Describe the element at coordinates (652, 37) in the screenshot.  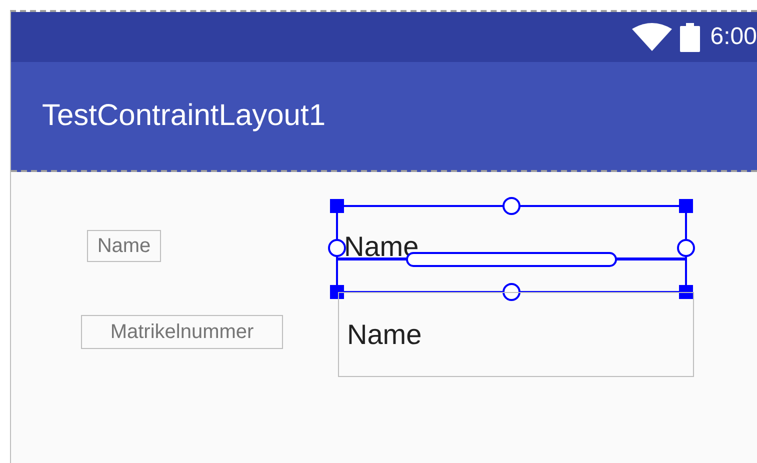
I see `wifi-icon` at that location.